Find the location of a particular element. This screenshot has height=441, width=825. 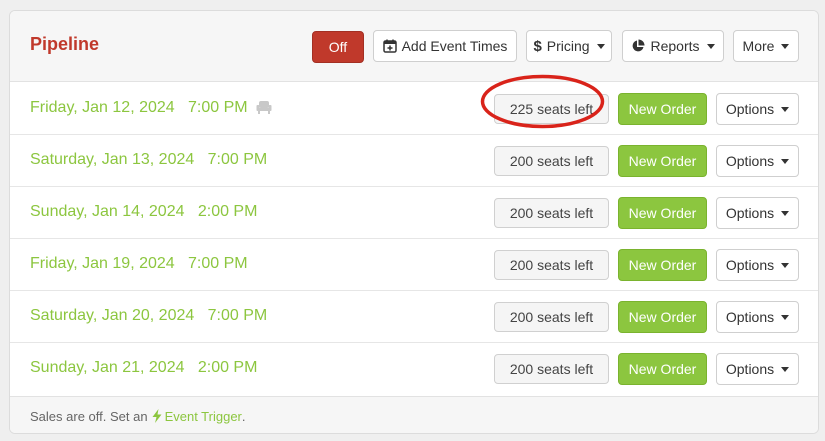

event-date-link: Saturday, Jan 13, 2024 7:00 PM is located at coordinates (148, 160).